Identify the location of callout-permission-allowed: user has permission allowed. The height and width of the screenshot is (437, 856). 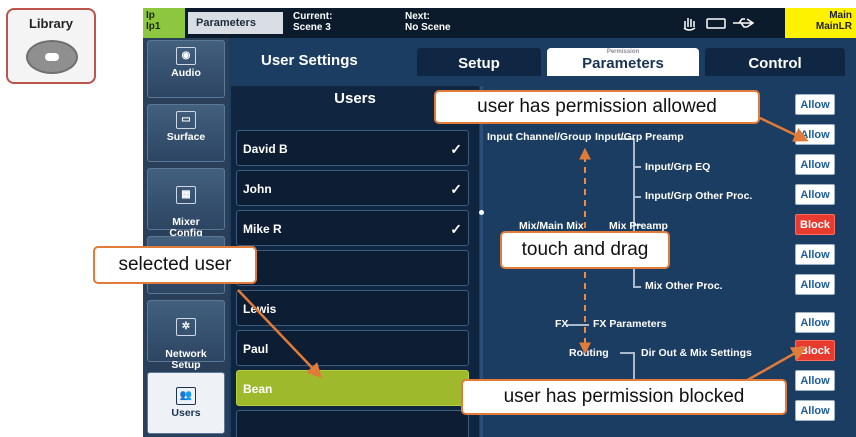
(597, 107).